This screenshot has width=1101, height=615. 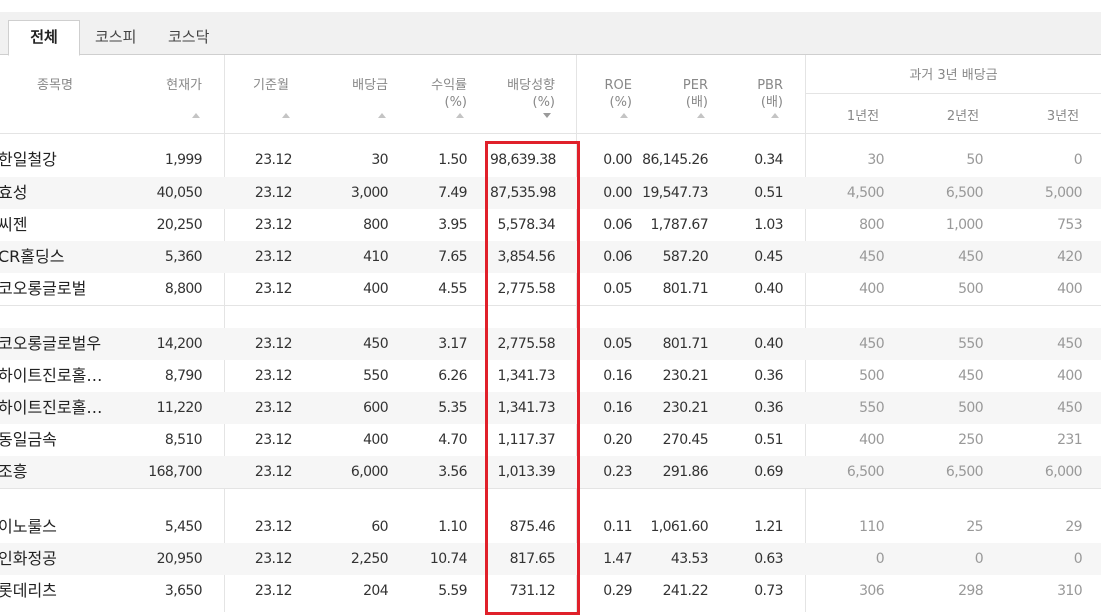 What do you see at coordinates (771, 102) in the screenshot?
I see `header-pbr-unit: (배)` at bounding box center [771, 102].